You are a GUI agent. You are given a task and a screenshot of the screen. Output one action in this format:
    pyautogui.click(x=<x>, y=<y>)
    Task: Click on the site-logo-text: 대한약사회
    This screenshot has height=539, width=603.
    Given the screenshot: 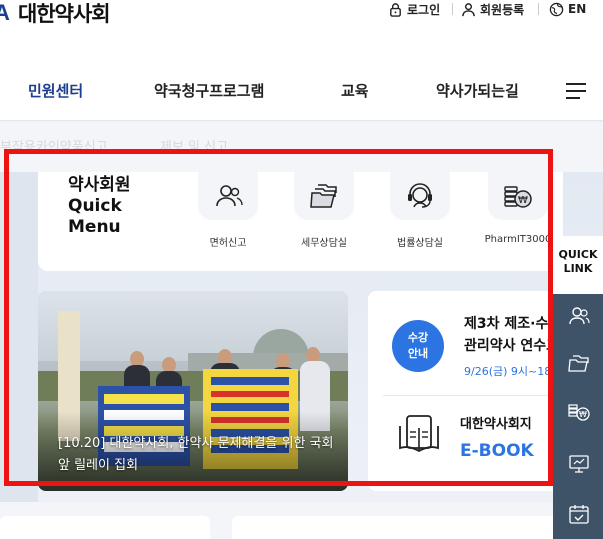 What is the action you would take?
    pyautogui.click(x=64, y=14)
    